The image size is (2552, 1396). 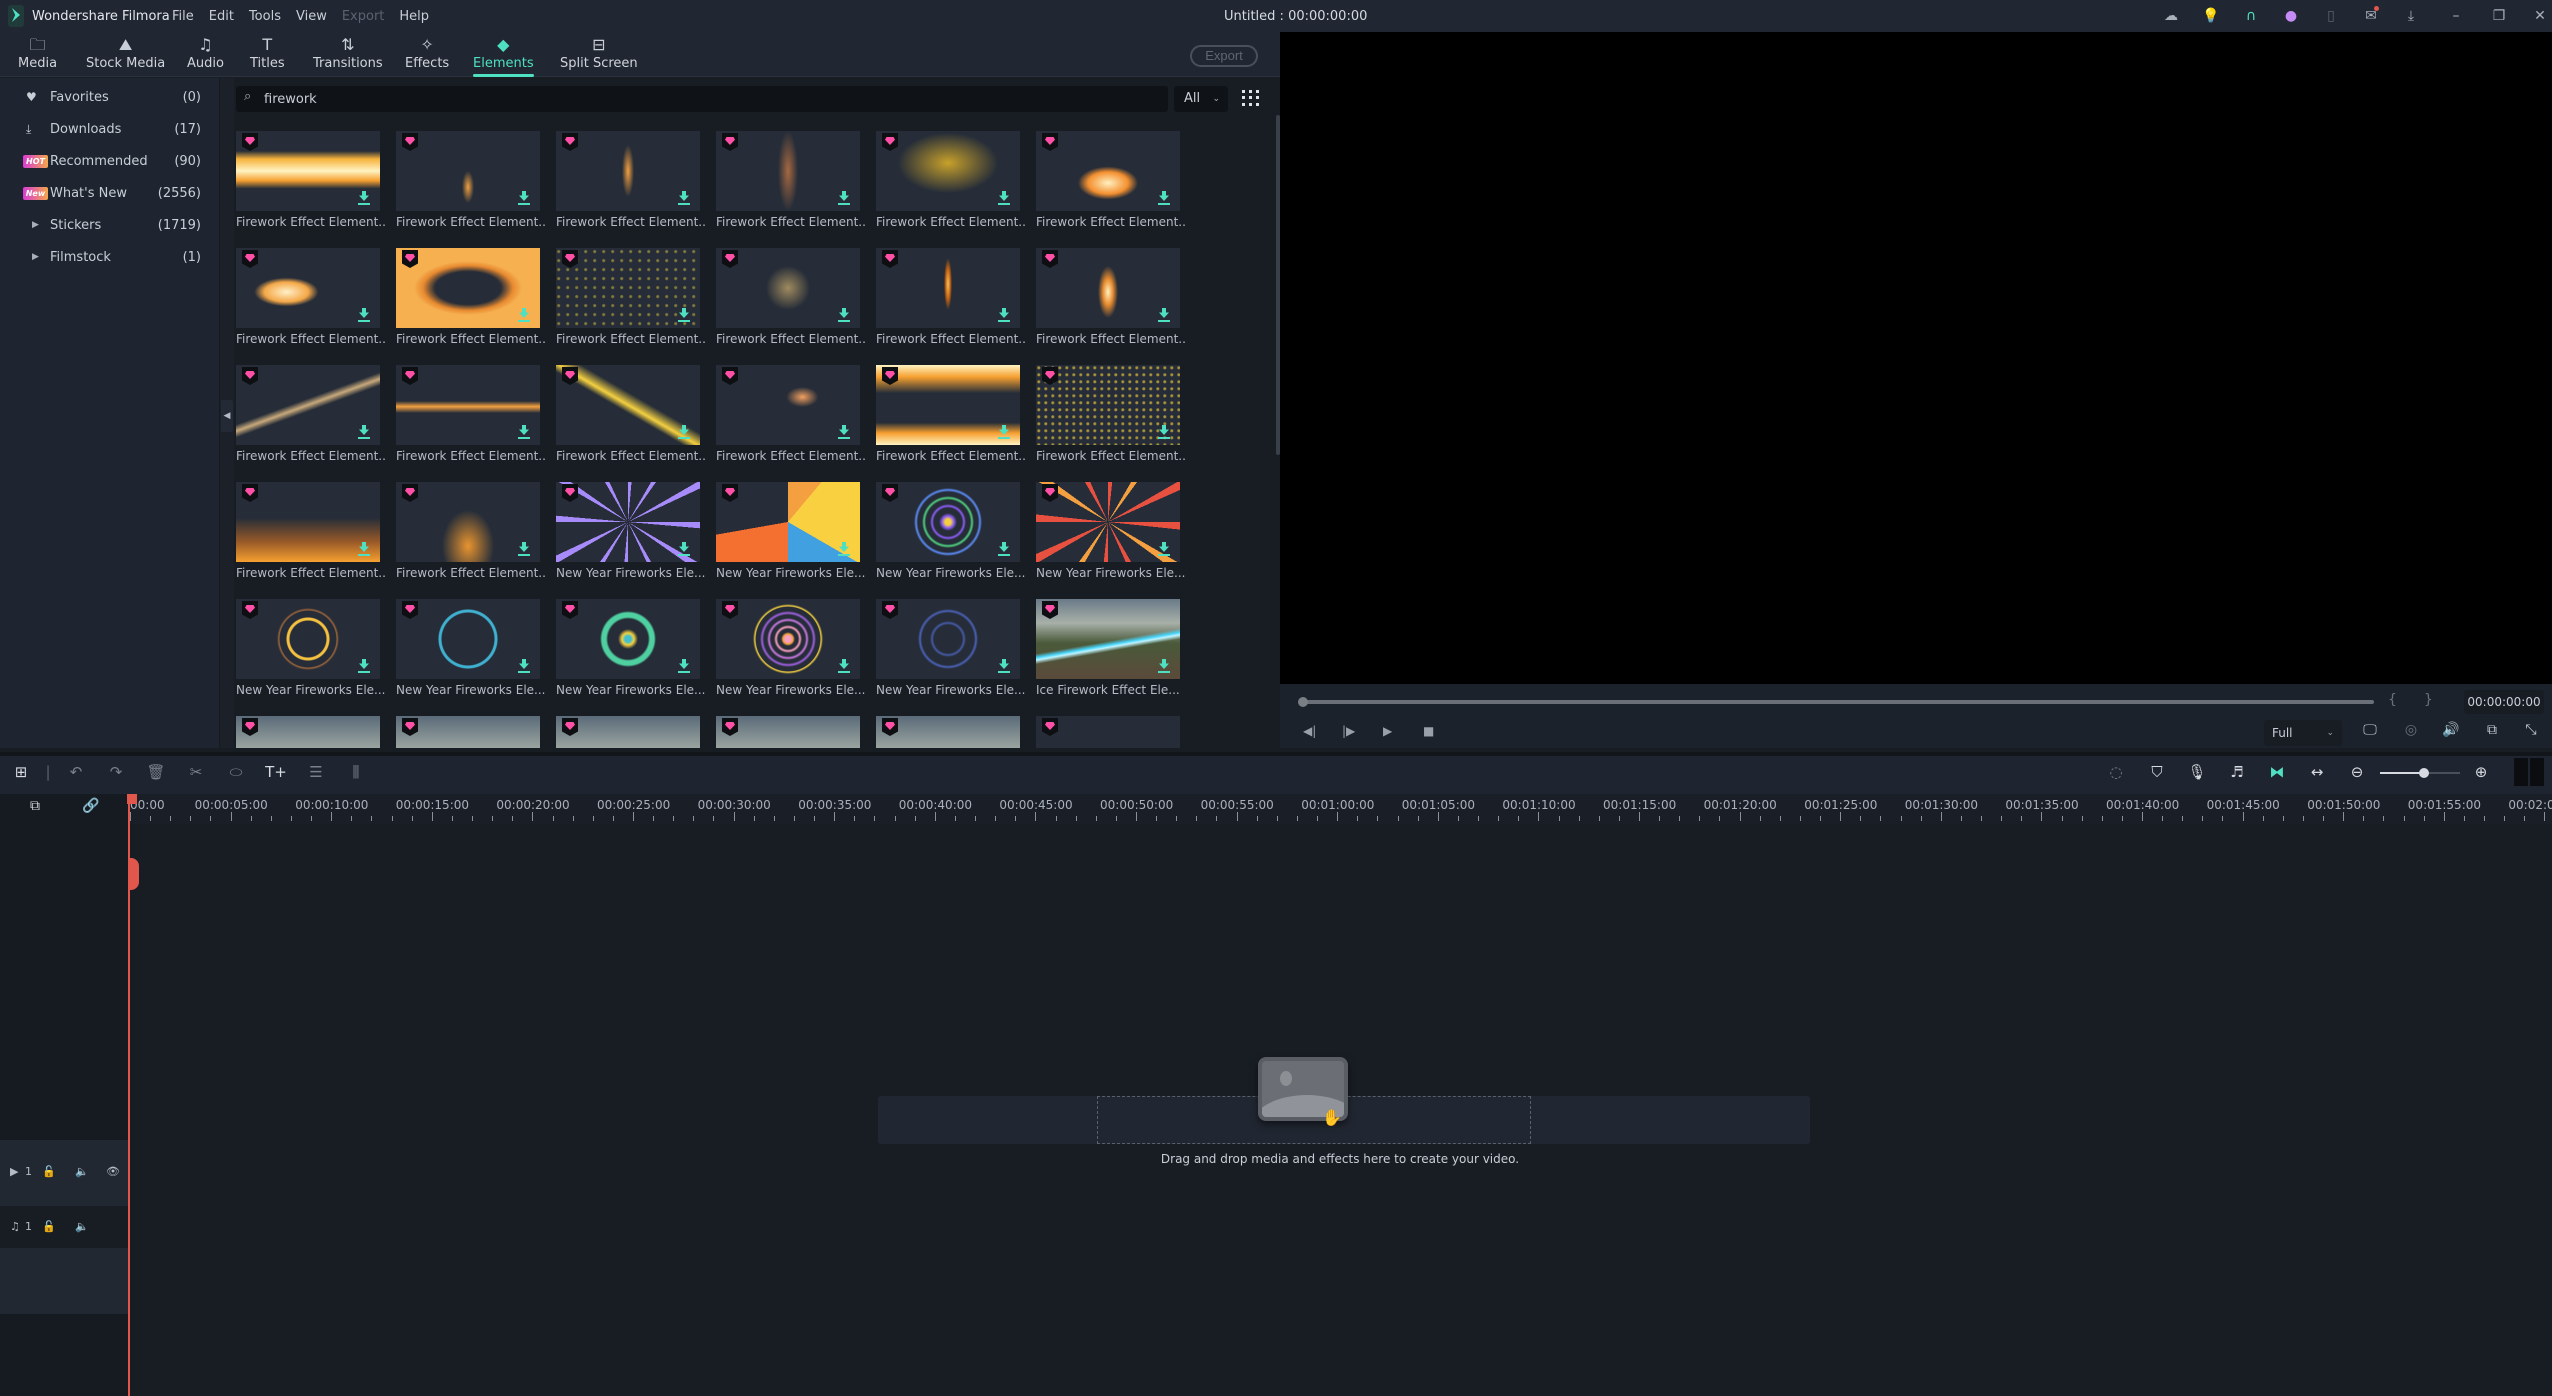 What do you see at coordinates (2492, 730) in the screenshot?
I see `pip-icon: ⧉` at bounding box center [2492, 730].